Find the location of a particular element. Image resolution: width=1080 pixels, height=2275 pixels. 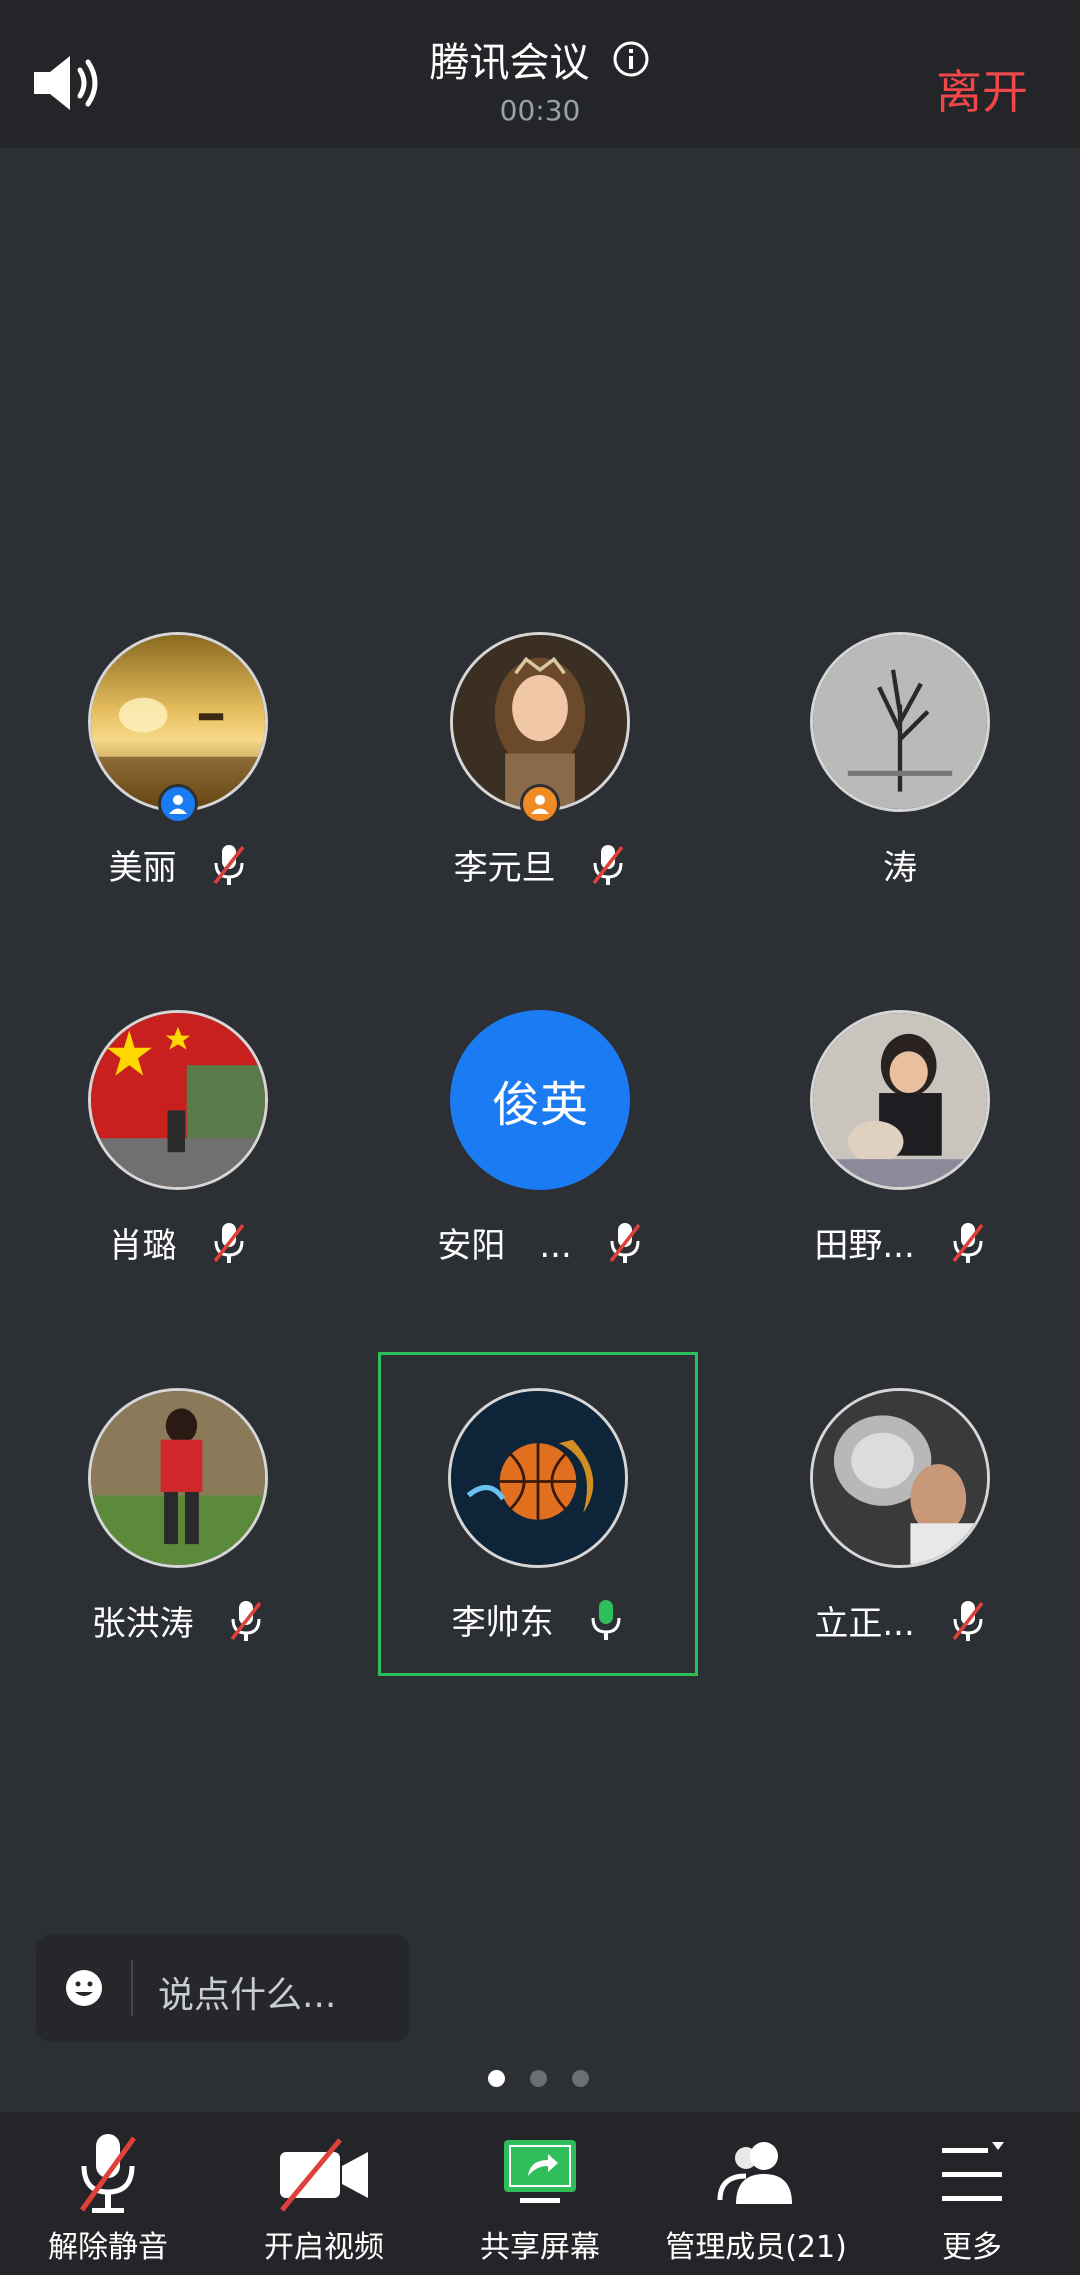

participant-name-row: 涛 is located at coordinates (900, 864).